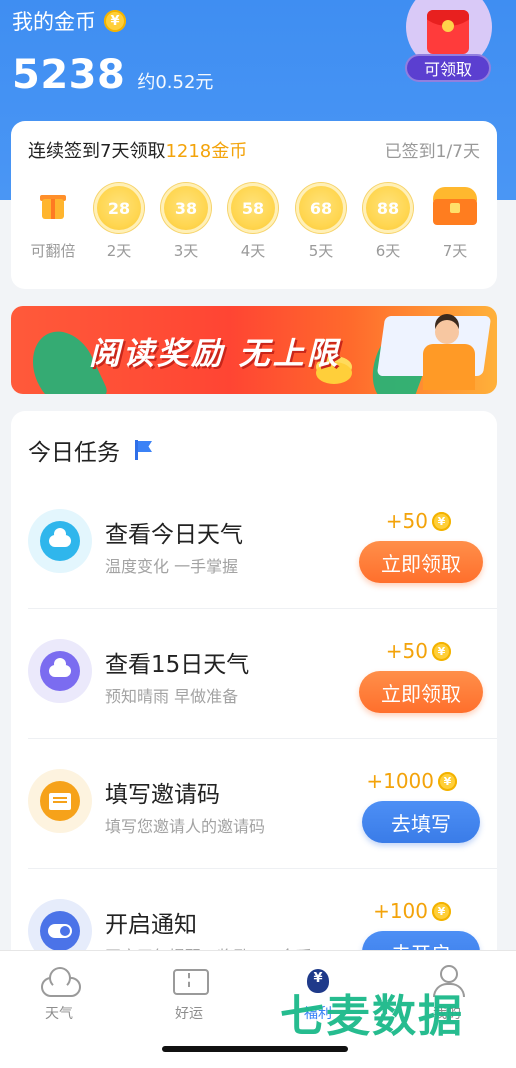 The width and height of the screenshot is (516, 1068). What do you see at coordinates (177, 665) in the screenshot?
I see `task-title: 查看15日天气` at bounding box center [177, 665].